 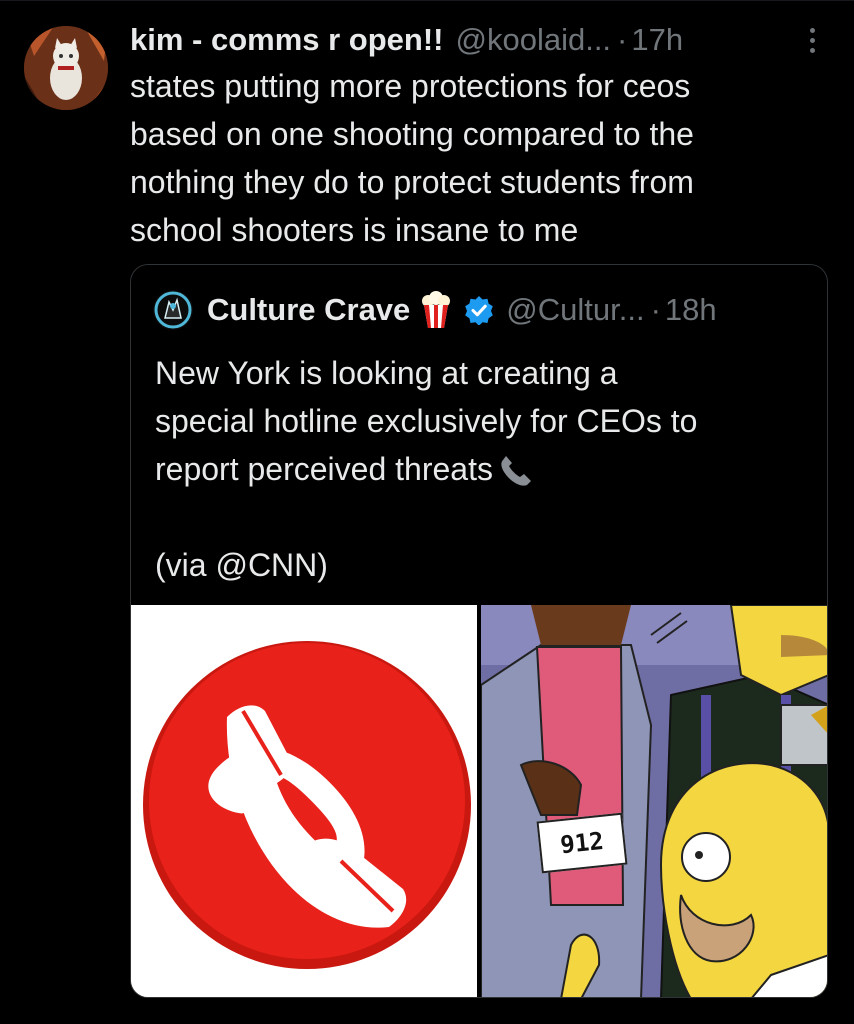 I want to click on verified-badge-icon, so click(x=479, y=310).